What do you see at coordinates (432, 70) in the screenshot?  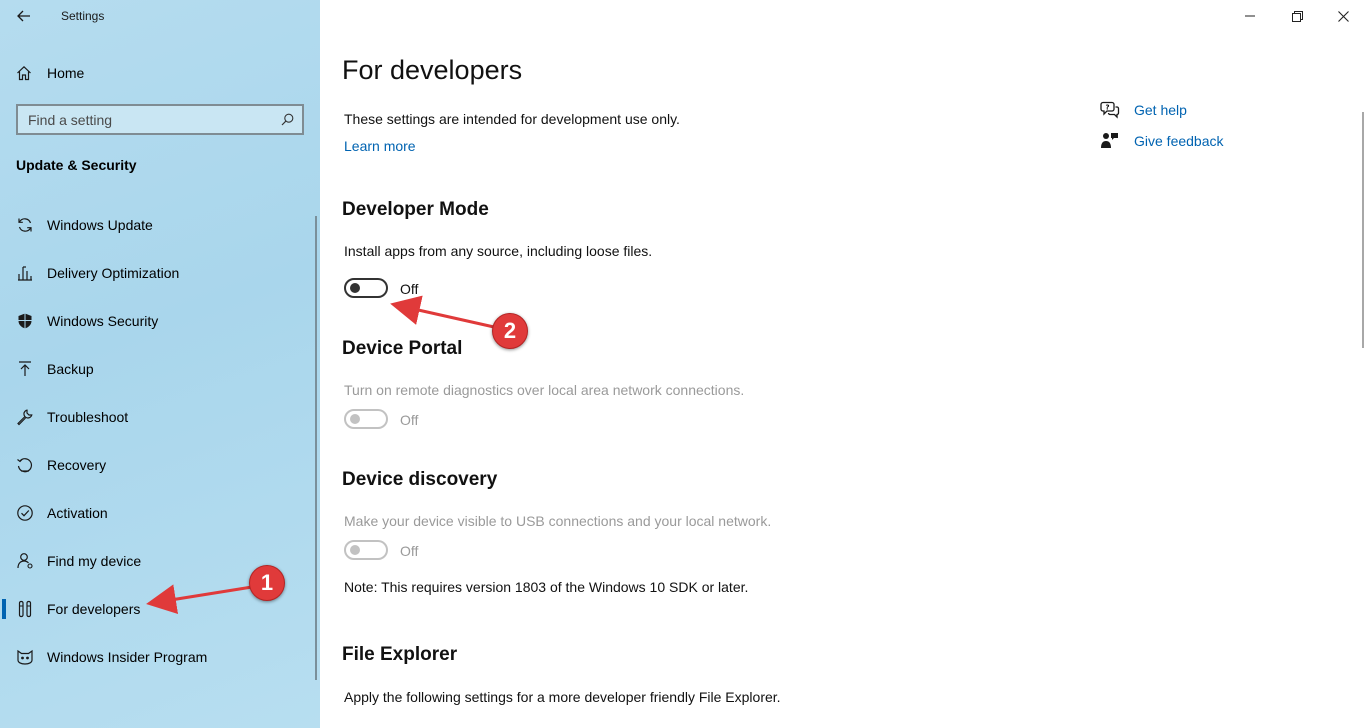 I see `page-title: For developers` at bounding box center [432, 70].